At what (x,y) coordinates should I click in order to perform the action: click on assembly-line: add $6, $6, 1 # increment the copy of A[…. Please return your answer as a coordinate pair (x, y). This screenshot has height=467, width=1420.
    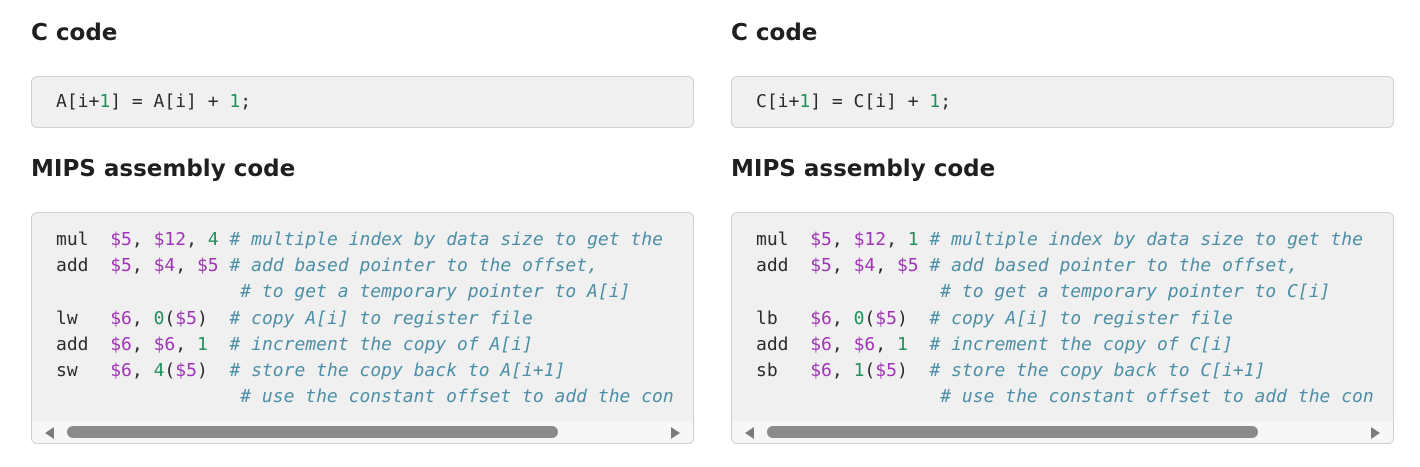
    Looking at the image, I should click on (365, 345).